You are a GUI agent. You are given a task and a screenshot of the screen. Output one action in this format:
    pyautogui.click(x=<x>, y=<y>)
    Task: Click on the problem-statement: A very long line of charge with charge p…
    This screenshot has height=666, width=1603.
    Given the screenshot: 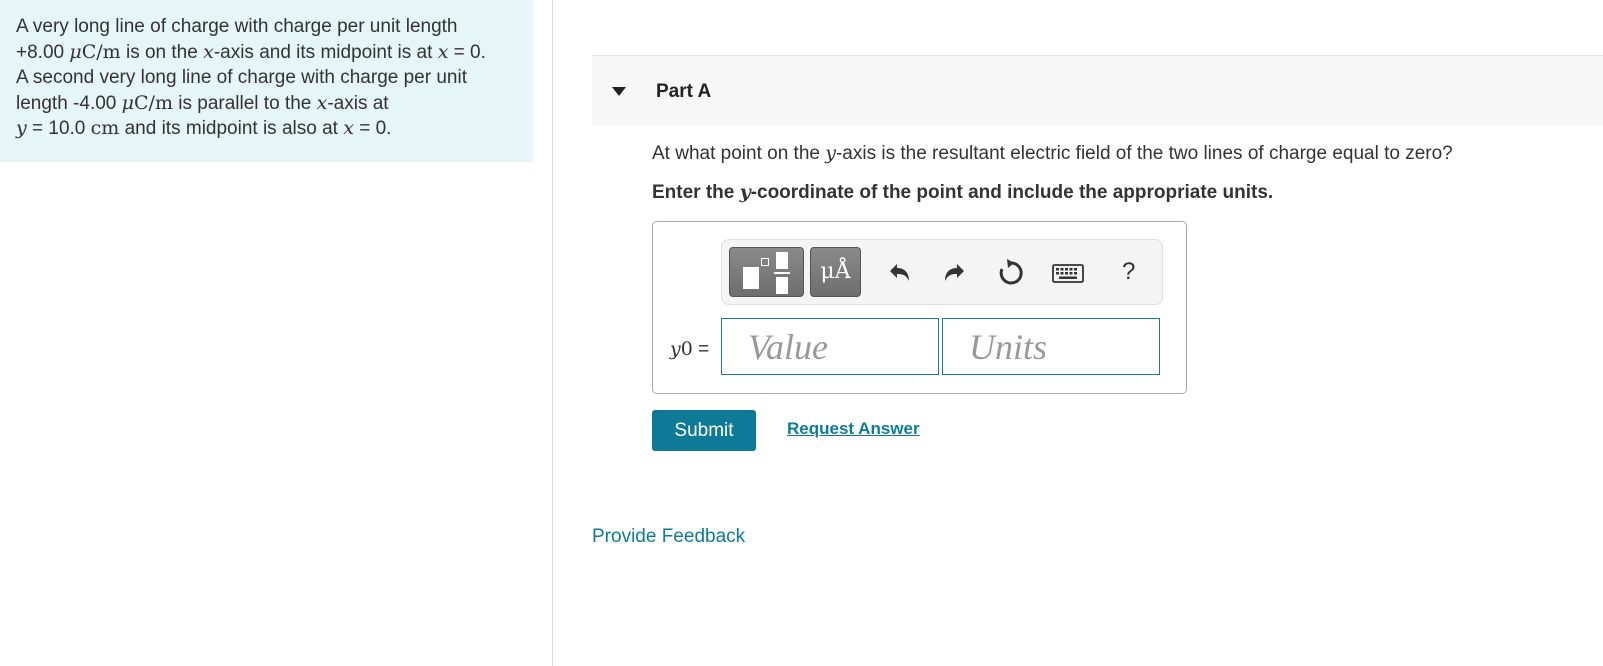 What is the action you would take?
    pyautogui.click(x=266, y=81)
    